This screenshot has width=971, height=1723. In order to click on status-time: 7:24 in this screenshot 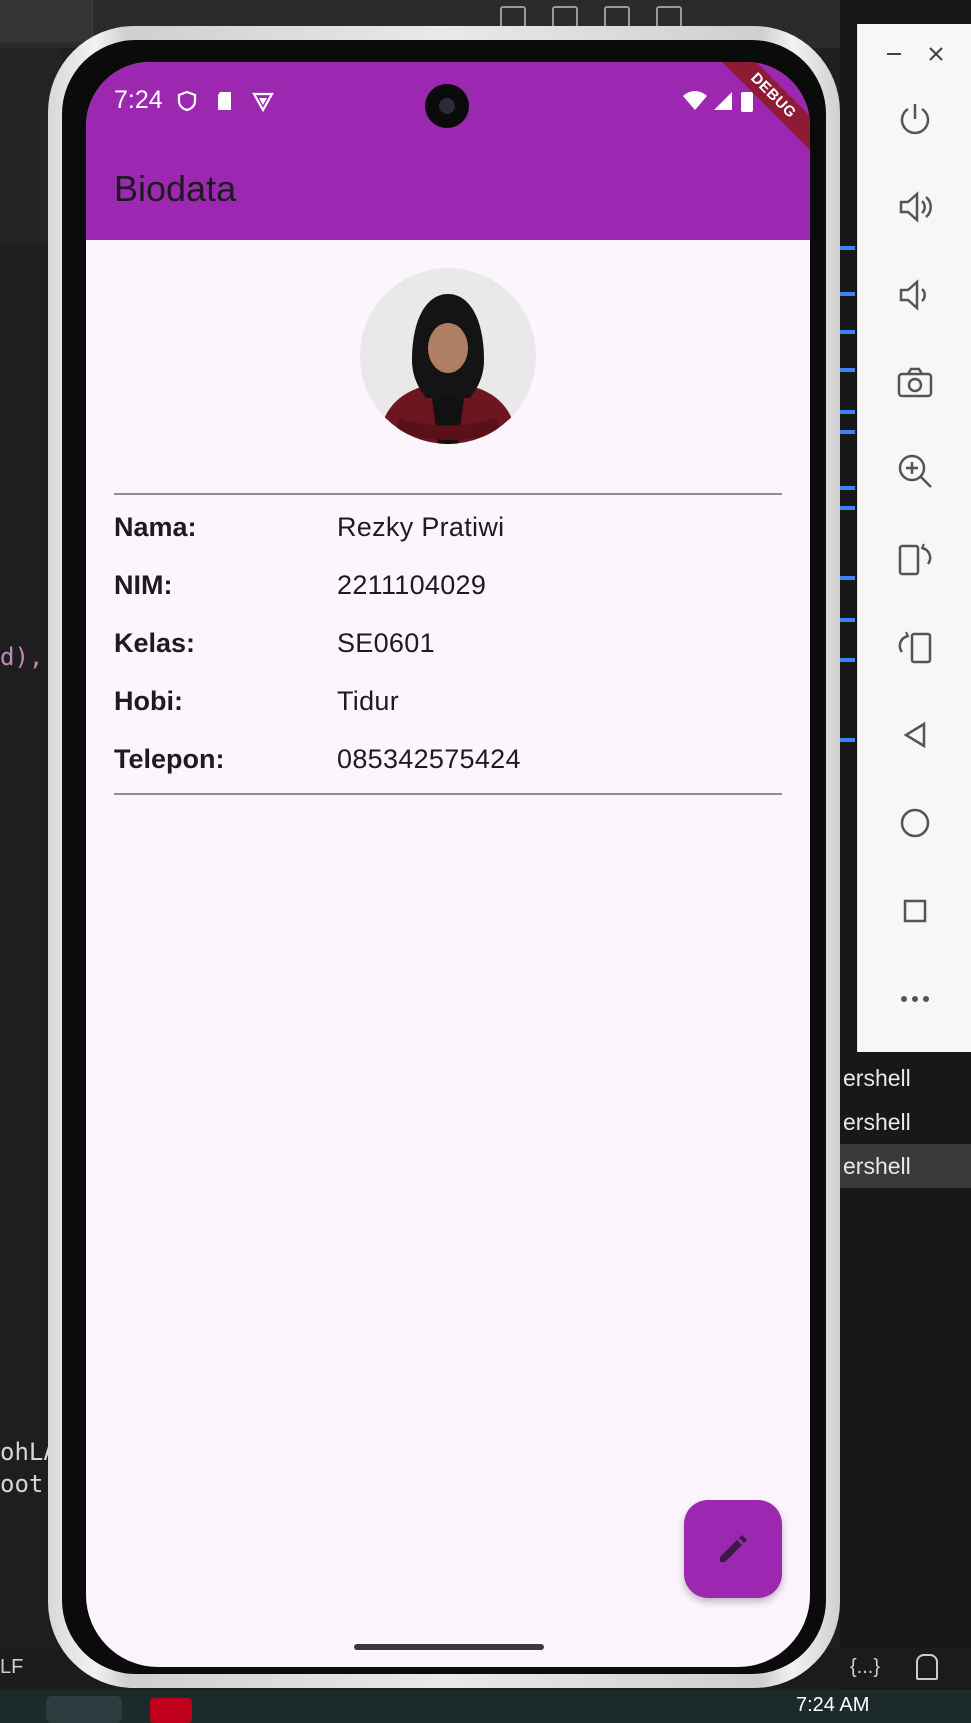, I will do `click(138, 100)`.